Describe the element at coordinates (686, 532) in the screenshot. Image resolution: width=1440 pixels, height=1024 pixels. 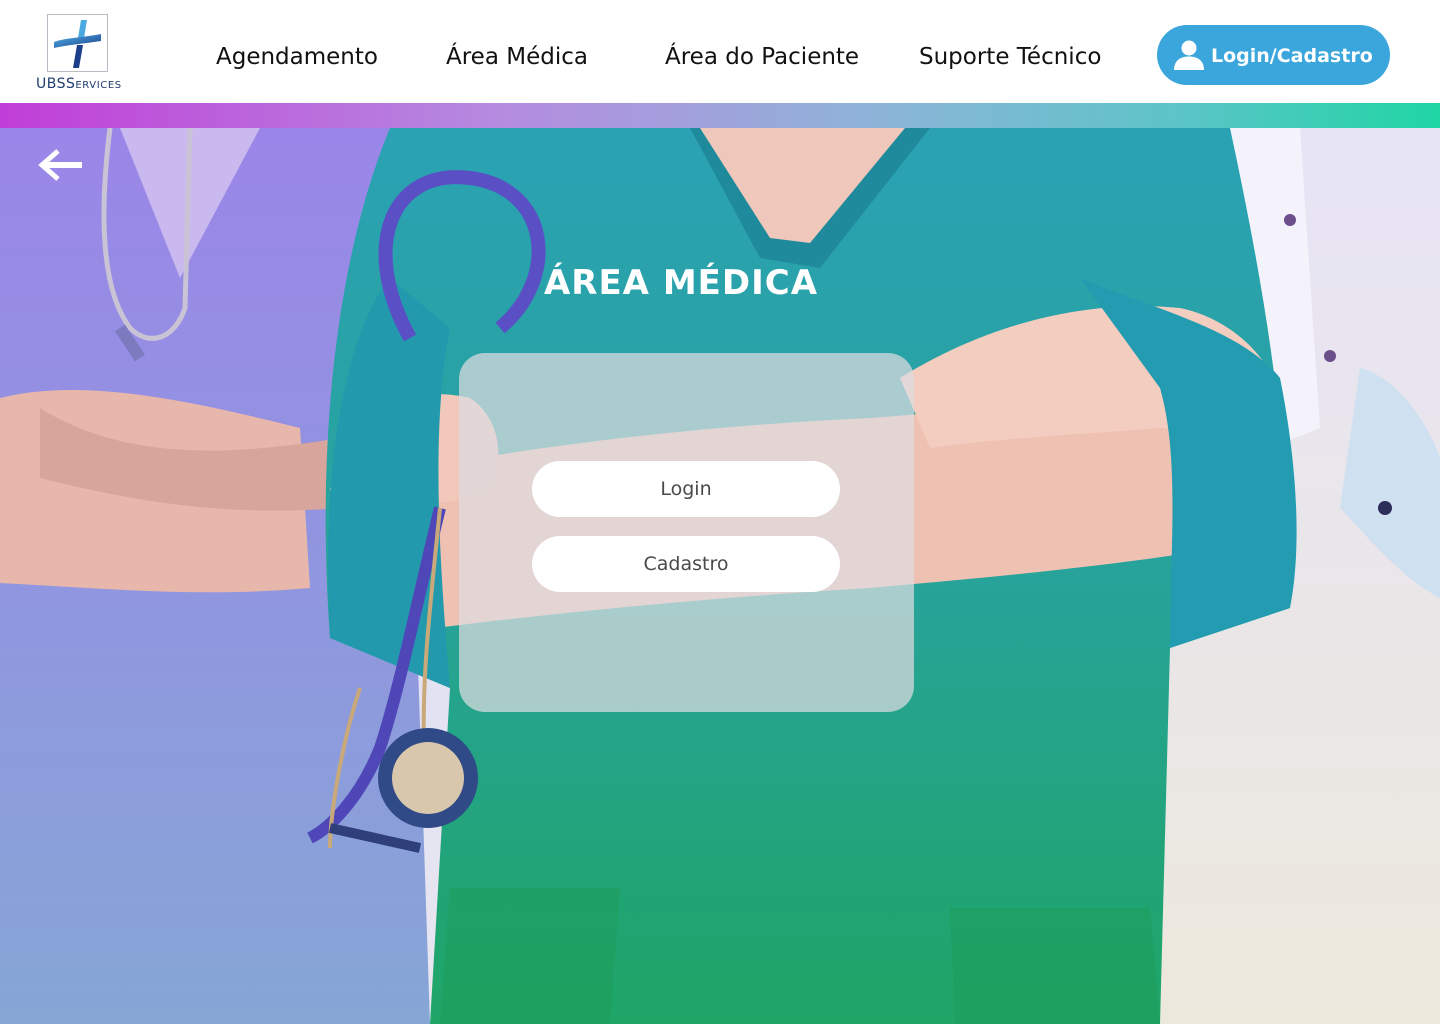
I see `auth-panel: Login Cadastro` at that location.